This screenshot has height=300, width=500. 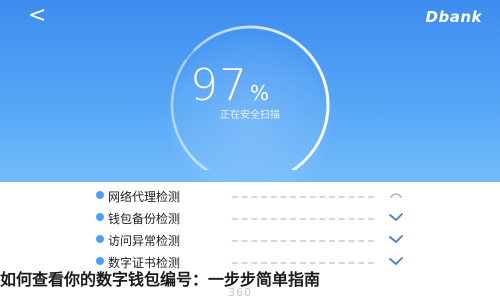 I want to click on certificate-icon, so click(x=100, y=261).